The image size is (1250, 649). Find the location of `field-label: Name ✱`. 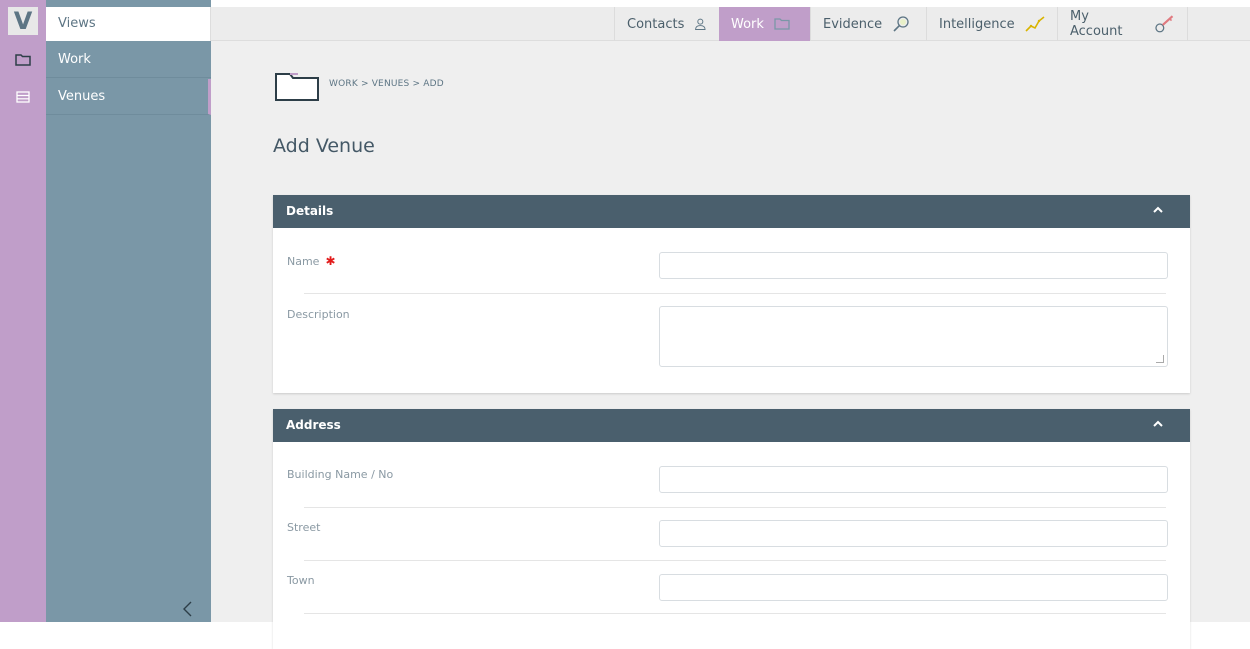

field-label: Name ✱ is located at coordinates (311, 261).